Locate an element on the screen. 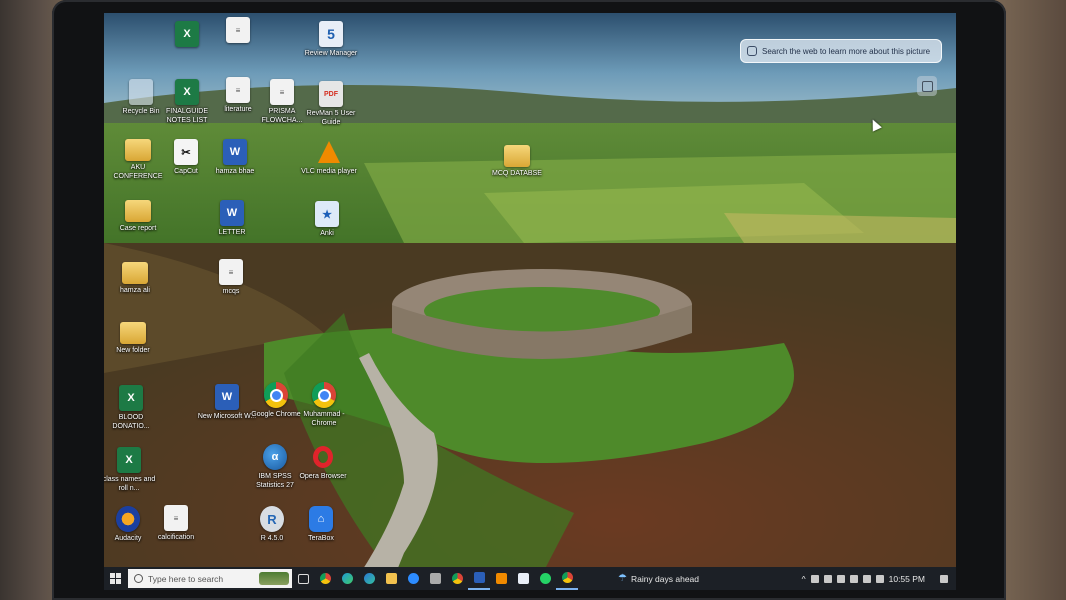  weather-widget: ☂ Rainy days ahead is located at coordinates (658, 578).